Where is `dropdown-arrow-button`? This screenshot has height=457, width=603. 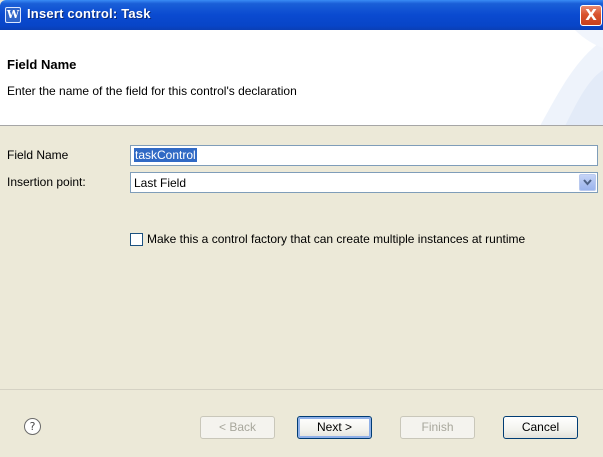 dropdown-arrow-button is located at coordinates (587, 182).